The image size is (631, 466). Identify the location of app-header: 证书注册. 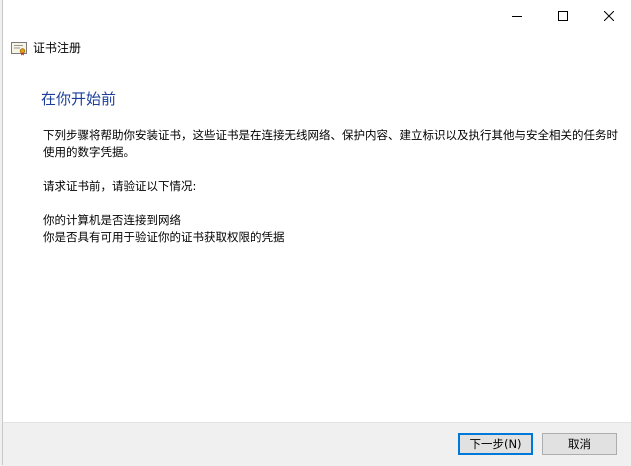
(46, 48).